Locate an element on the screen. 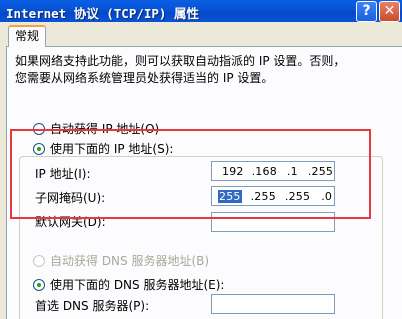 The image size is (402, 319). subnet-mask-field: 255 .255 .255 .0 is located at coordinates (273, 196).